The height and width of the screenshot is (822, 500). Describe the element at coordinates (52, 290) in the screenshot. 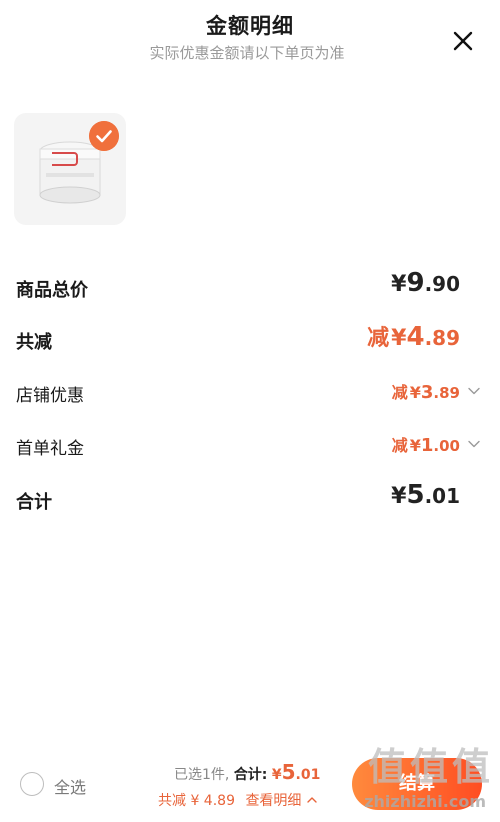

I see `total-price-label: 商品总价` at that location.